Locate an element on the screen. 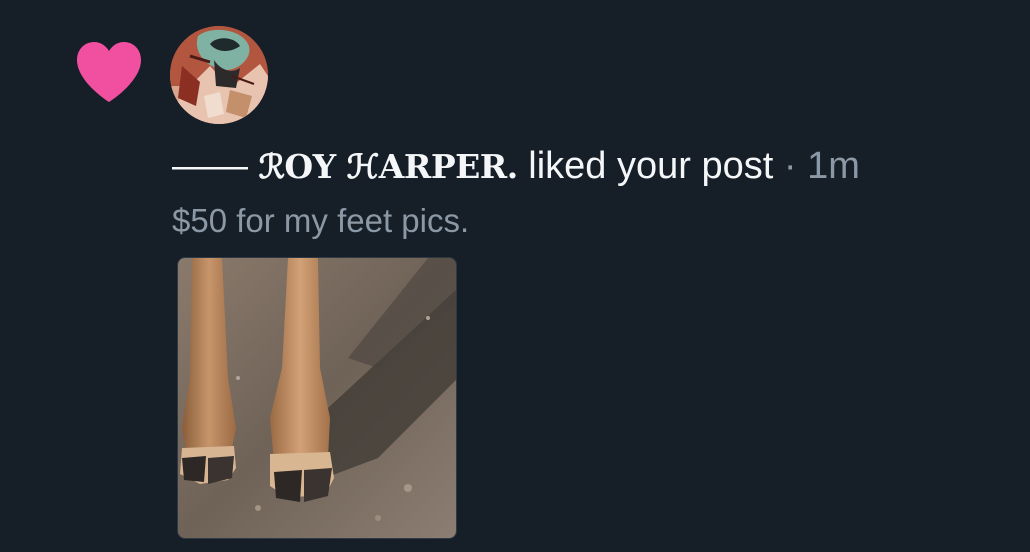 The image size is (1030, 552). dash-decoration: —— is located at coordinates (210, 166).